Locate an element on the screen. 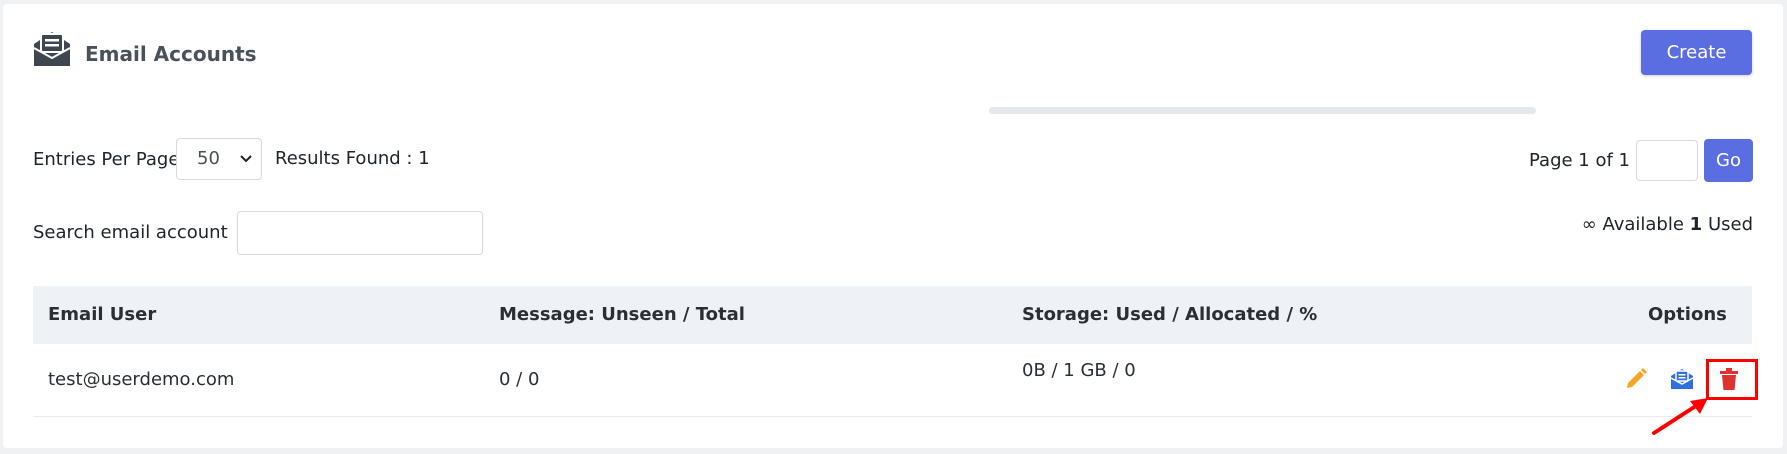 The height and width of the screenshot is (454, 1787). storage-usage-bar is located at coordinates (1262, 110).